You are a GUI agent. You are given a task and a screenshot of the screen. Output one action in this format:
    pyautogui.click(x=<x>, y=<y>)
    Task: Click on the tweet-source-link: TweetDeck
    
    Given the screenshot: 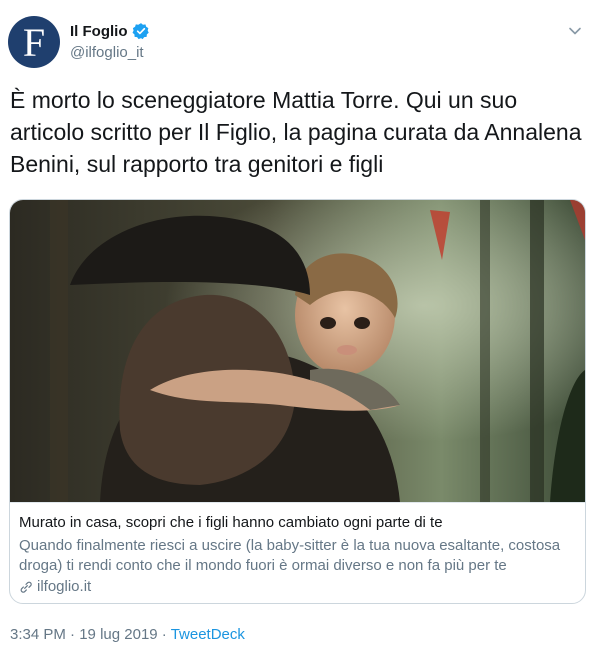 What is the action you would take?
    pyautogui.click(x=208, y=634)
    